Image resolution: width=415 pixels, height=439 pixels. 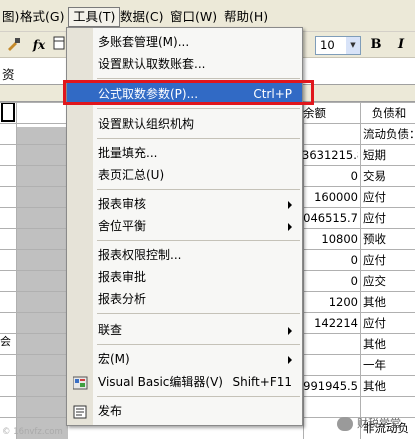 I want to click on chevron-down-icon: ▼, so click(x=353, y=45).